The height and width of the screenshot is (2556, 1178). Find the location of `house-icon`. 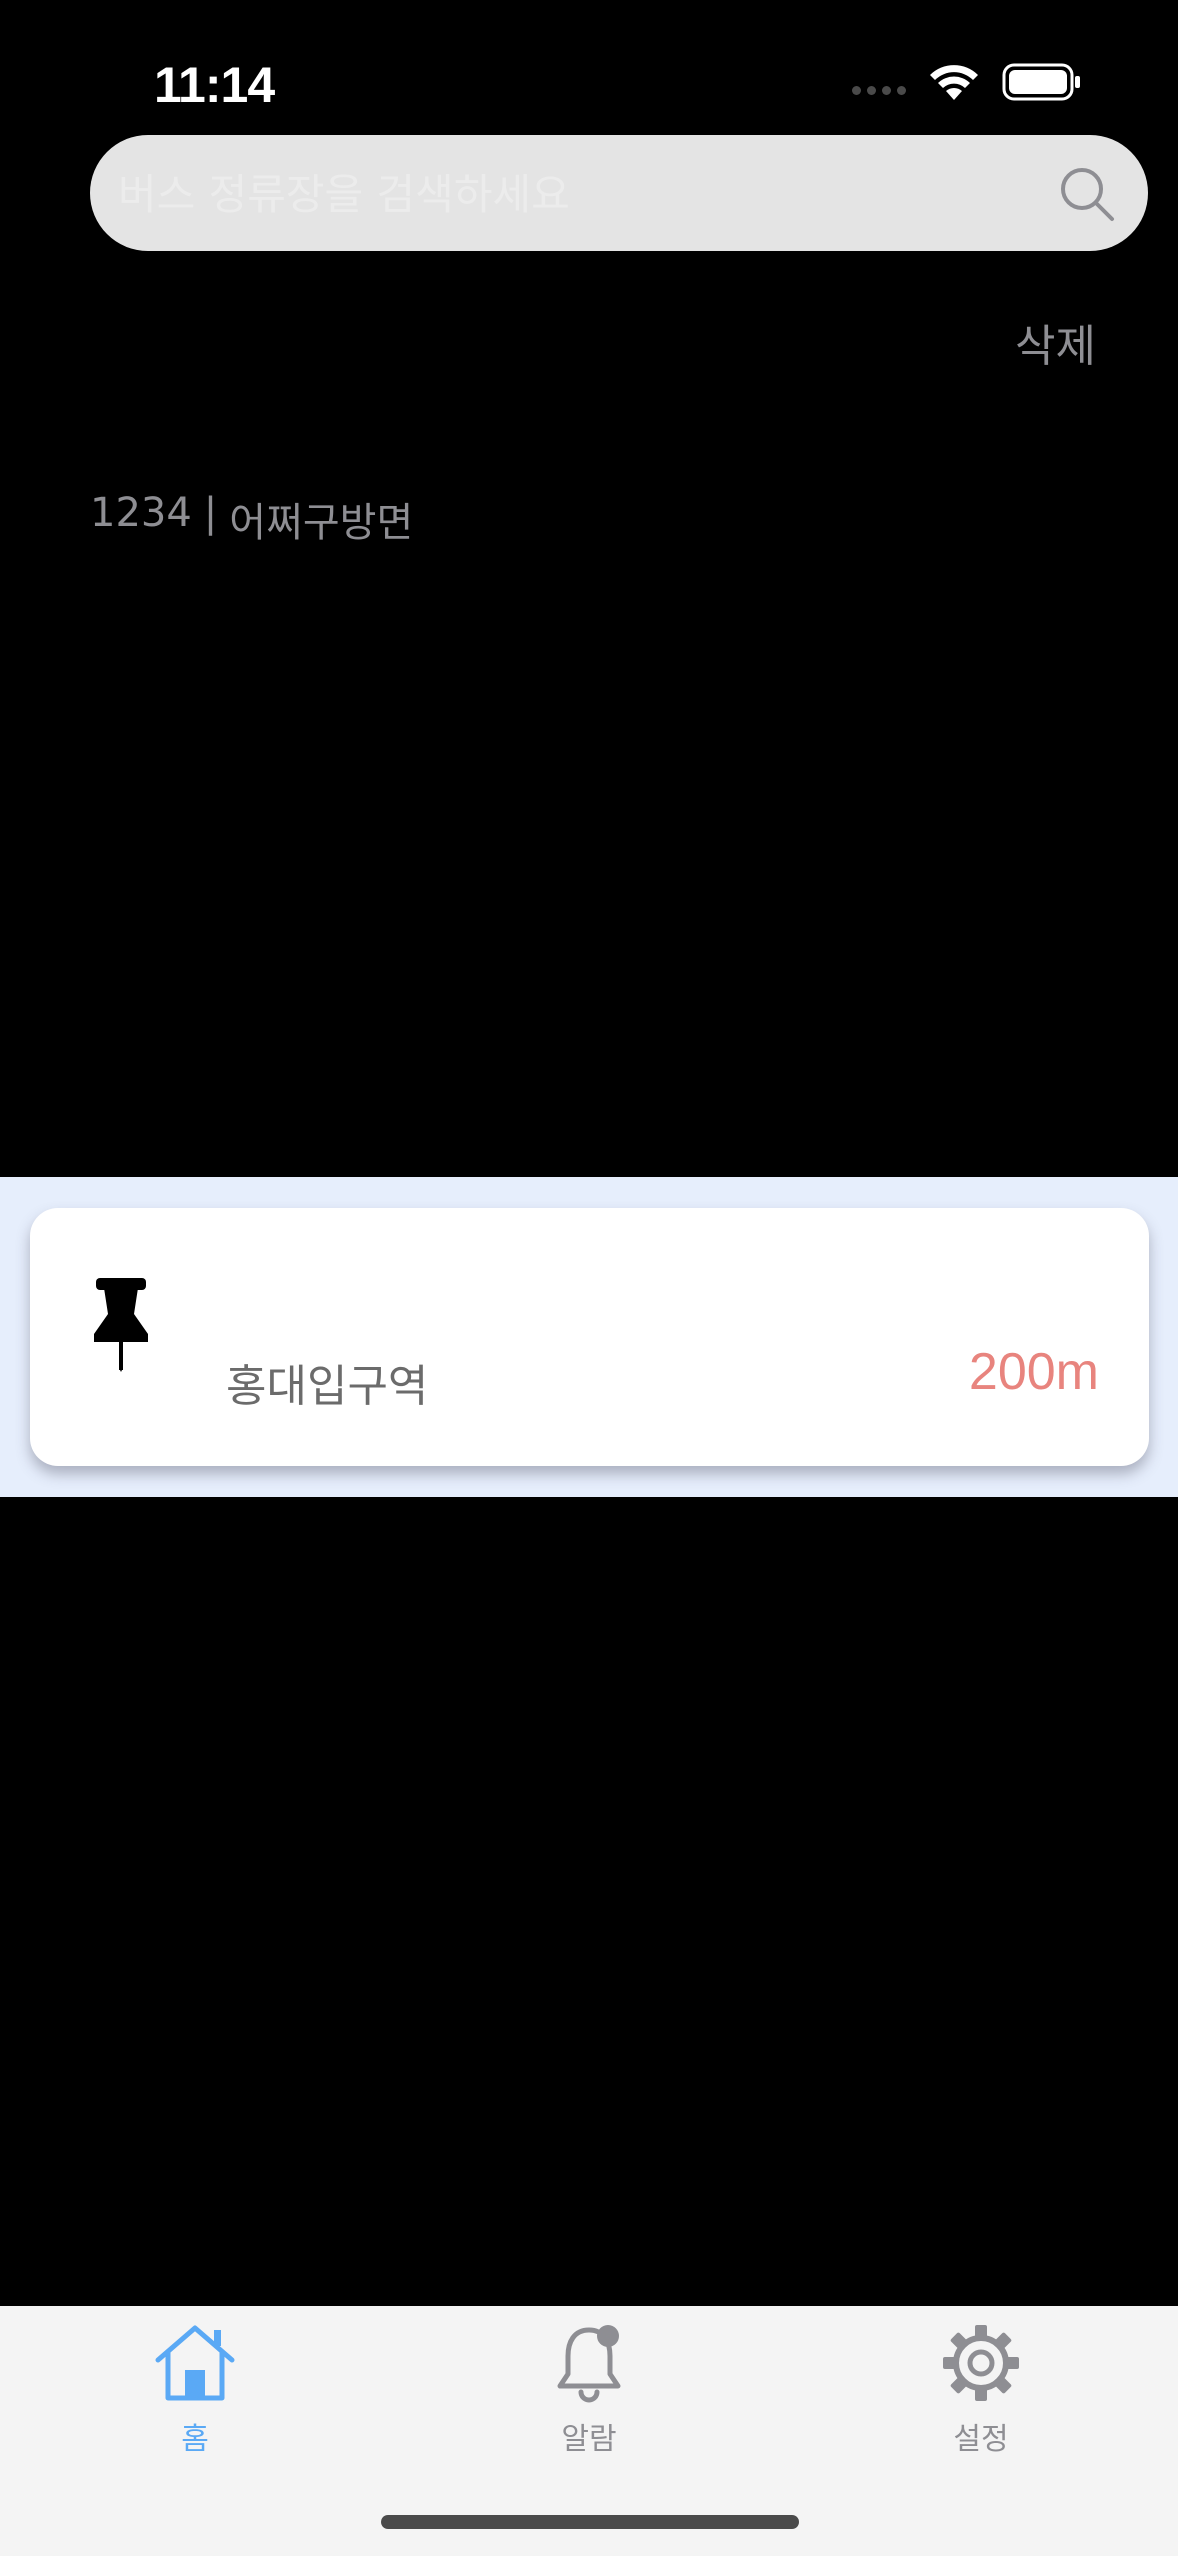

house-icon is located at coordinates (195, 2363).